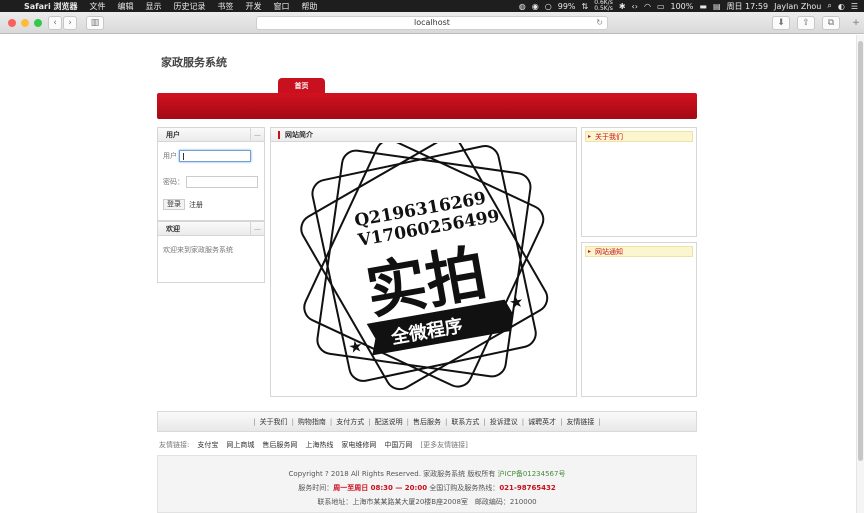 The height and width of the screenshot is (513, 864). I want to click on address-bar: localhost ↻, so click(432, 23).